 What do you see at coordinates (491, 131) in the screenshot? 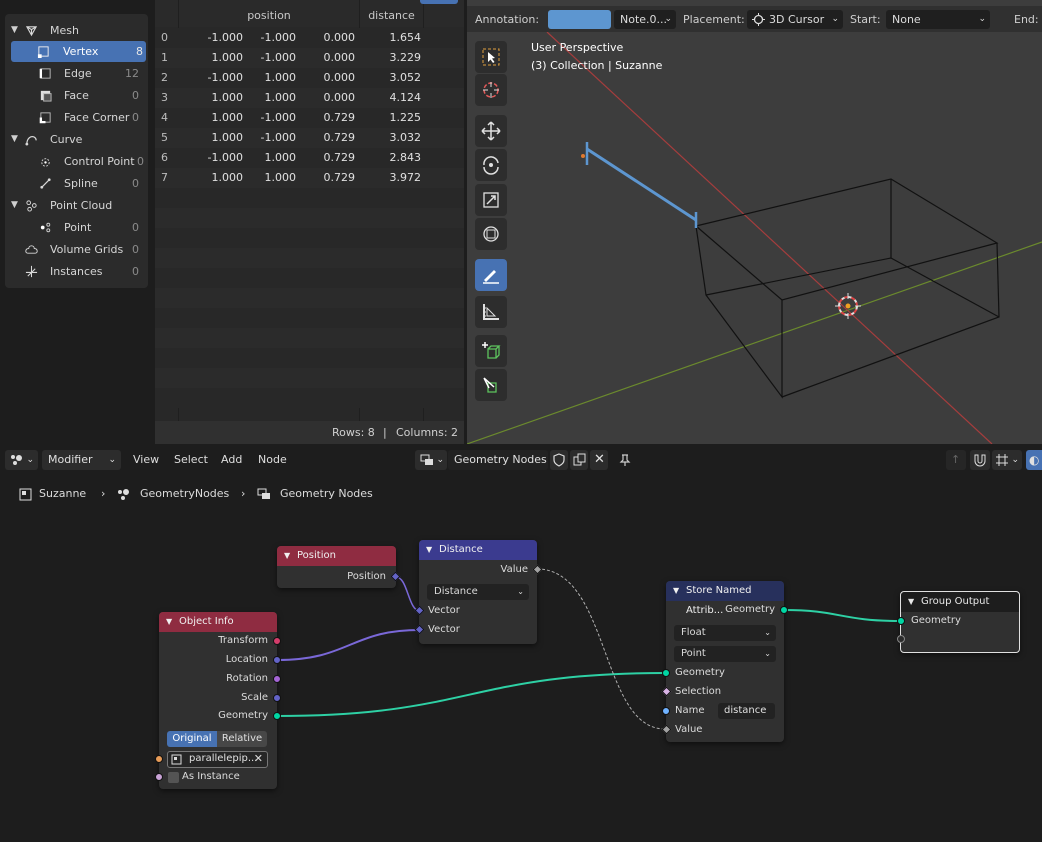
I see `move-tool` at bounding box center [491, 131].